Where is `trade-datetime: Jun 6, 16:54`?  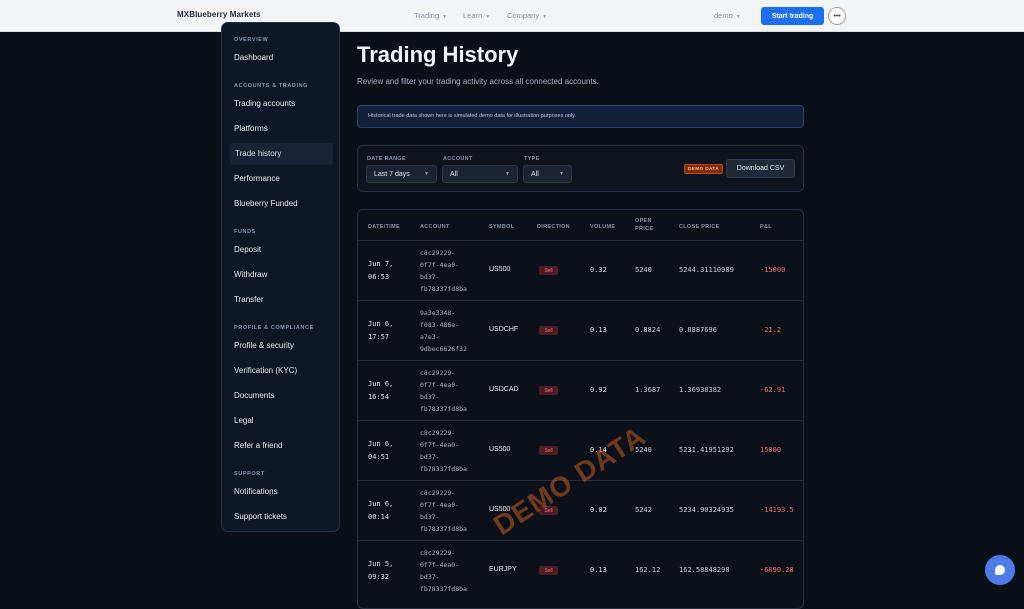 trade-datetime: Jun 6, 16:54 is located at coordinates (381, 390).